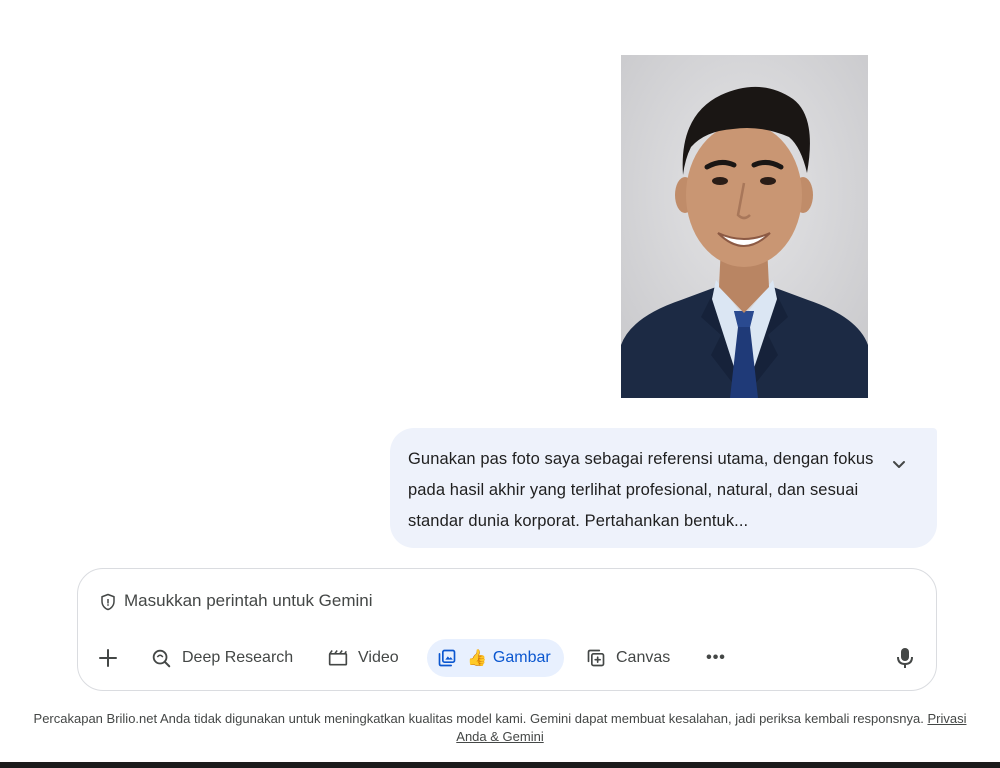  What do you see at coordinates (447, 658) in the screenshot?
I see `image-stack-icon` at bounding box center [447, 658].